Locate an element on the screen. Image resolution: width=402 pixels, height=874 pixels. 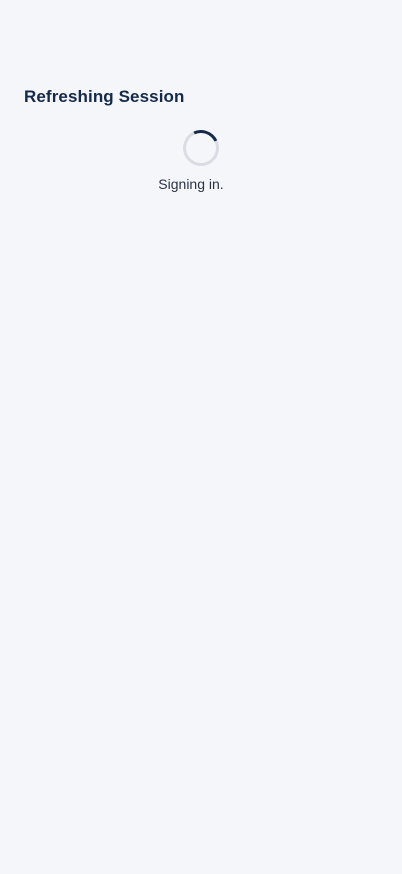
loading-spinner-icon is located at coordinates (201, 148).